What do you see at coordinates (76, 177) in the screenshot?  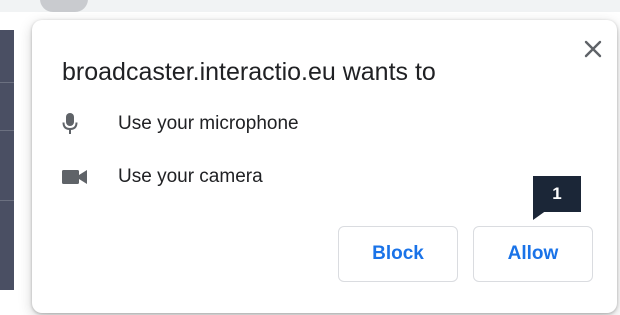 I see `camera-icon` at bounding box center [76, 177].